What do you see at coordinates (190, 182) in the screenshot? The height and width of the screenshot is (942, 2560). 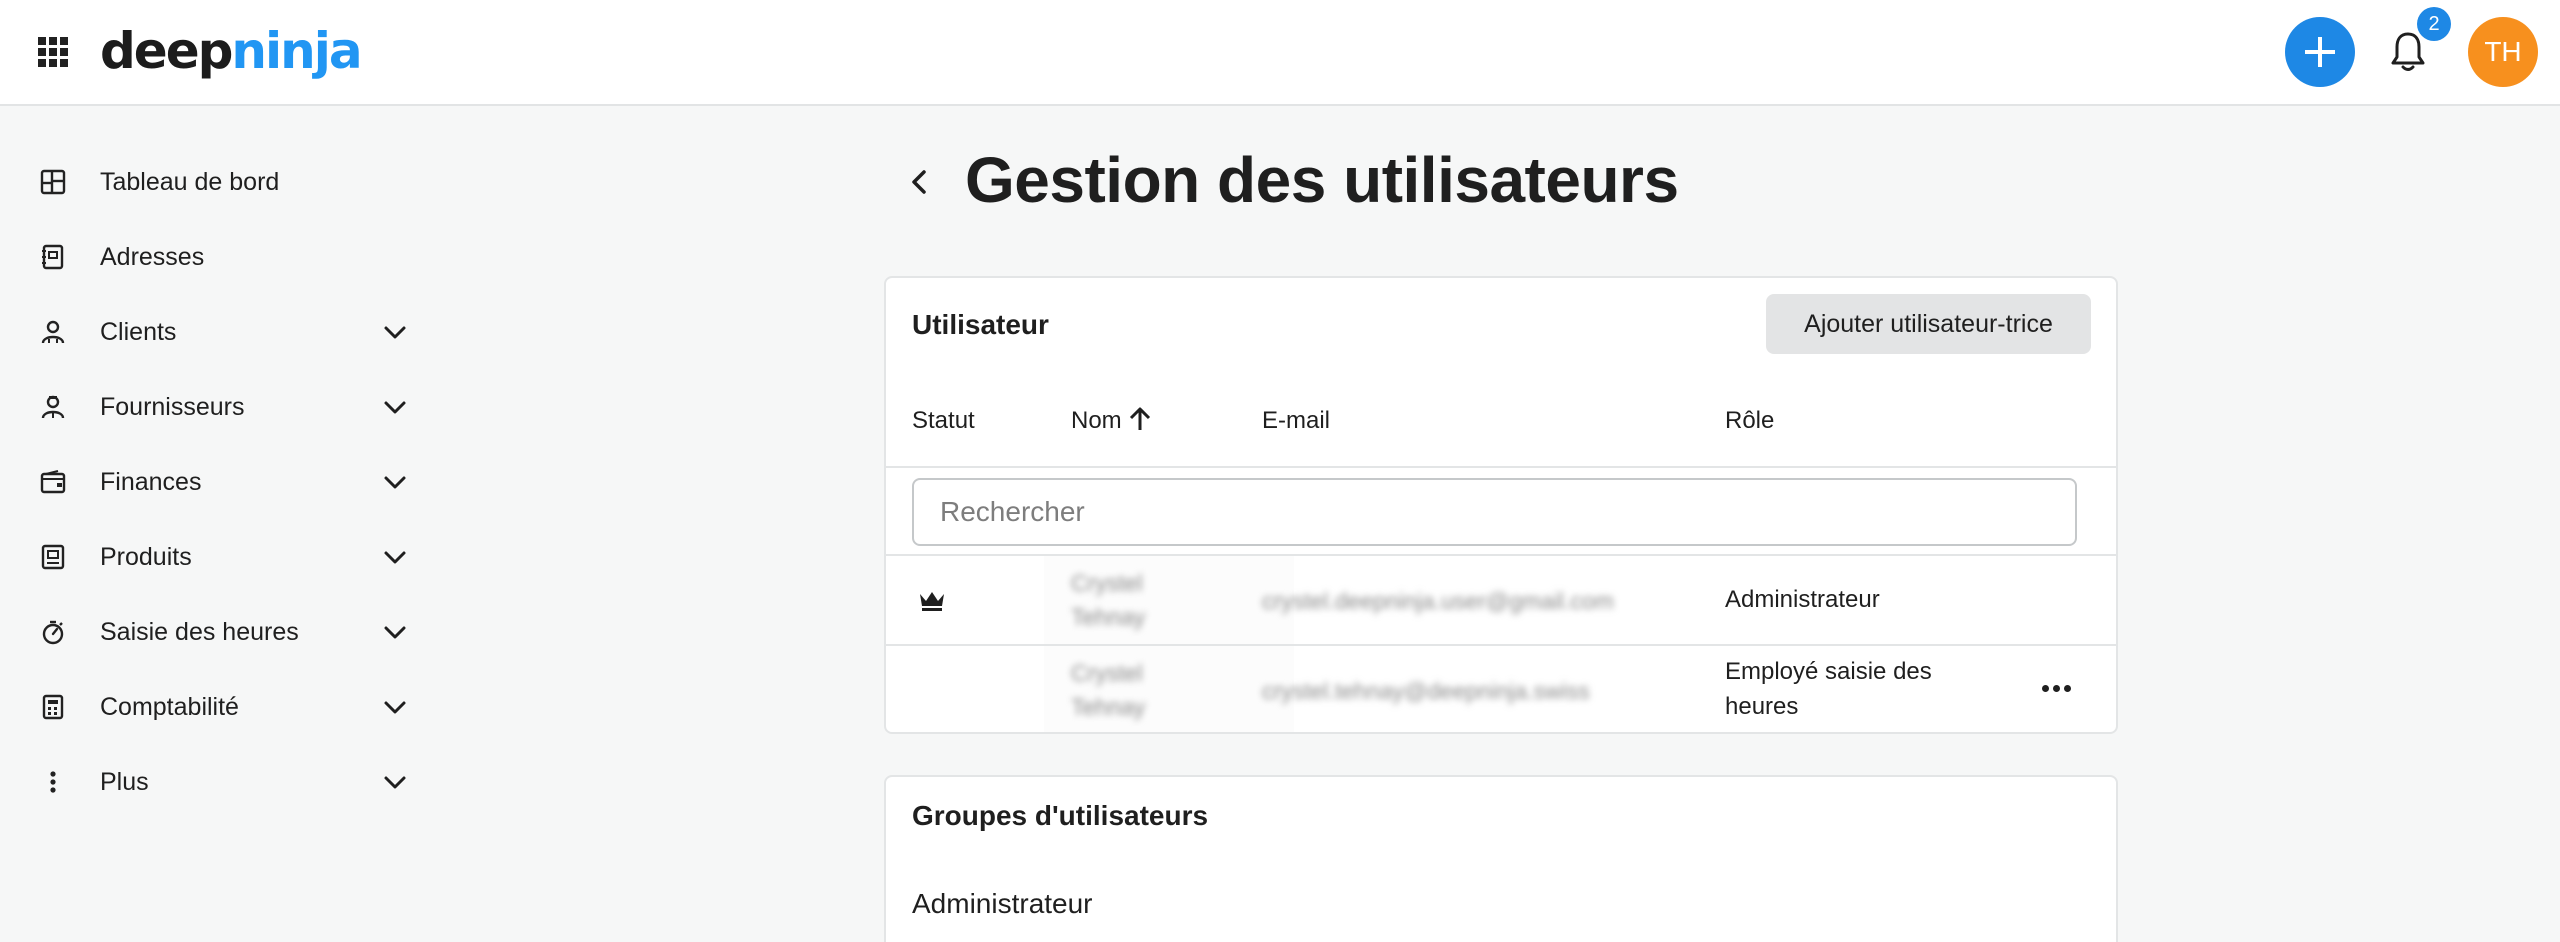 I see `sidebar-item-label: Tableau de bord` at bounding box center [190, 182].